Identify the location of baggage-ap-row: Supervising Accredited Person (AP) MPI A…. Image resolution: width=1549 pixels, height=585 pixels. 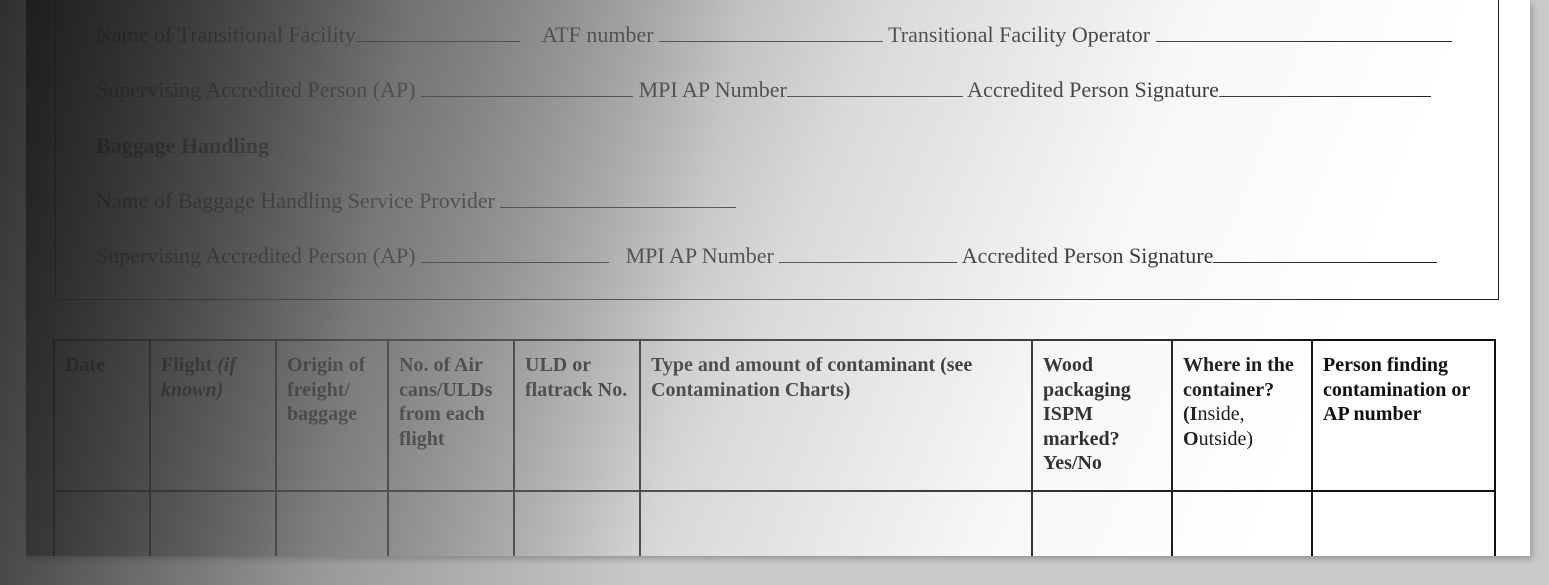
(767, 256).